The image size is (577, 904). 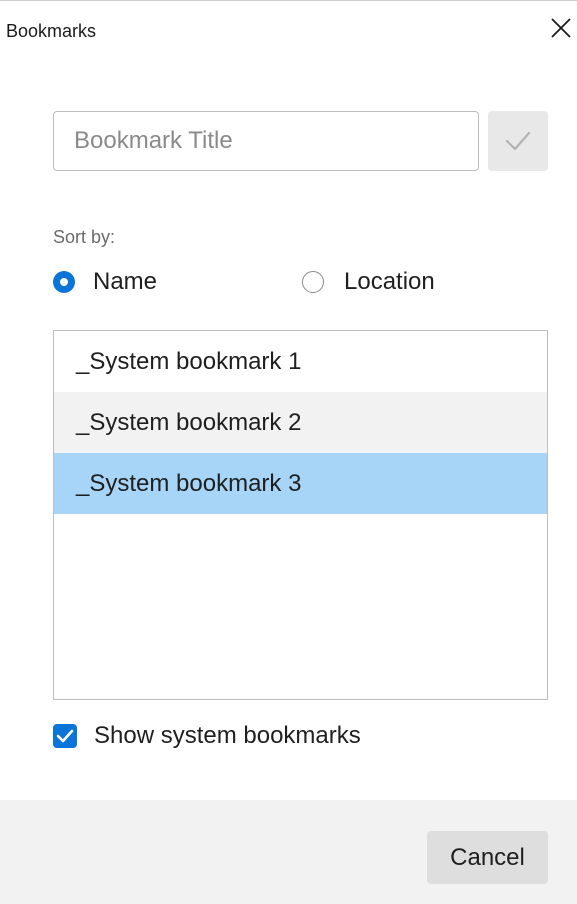 What do you see at coordinates (51, 31) in the screenshot?
I see `window-title: Bookmarks` at bounding box center [51, 31].